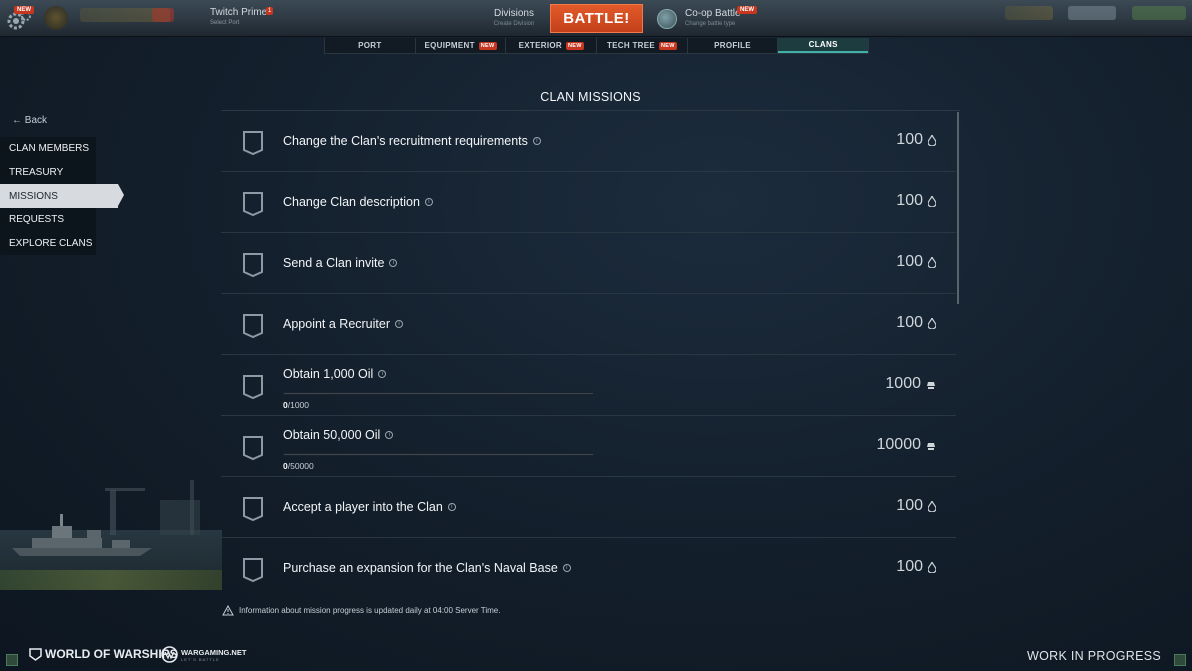 This screenshot has height=671, width=1192. What do you see at coordinates (225, 23) in the screenshot?
I see `twitch-subtitle: Select Port` at bounding box center [225, 23].